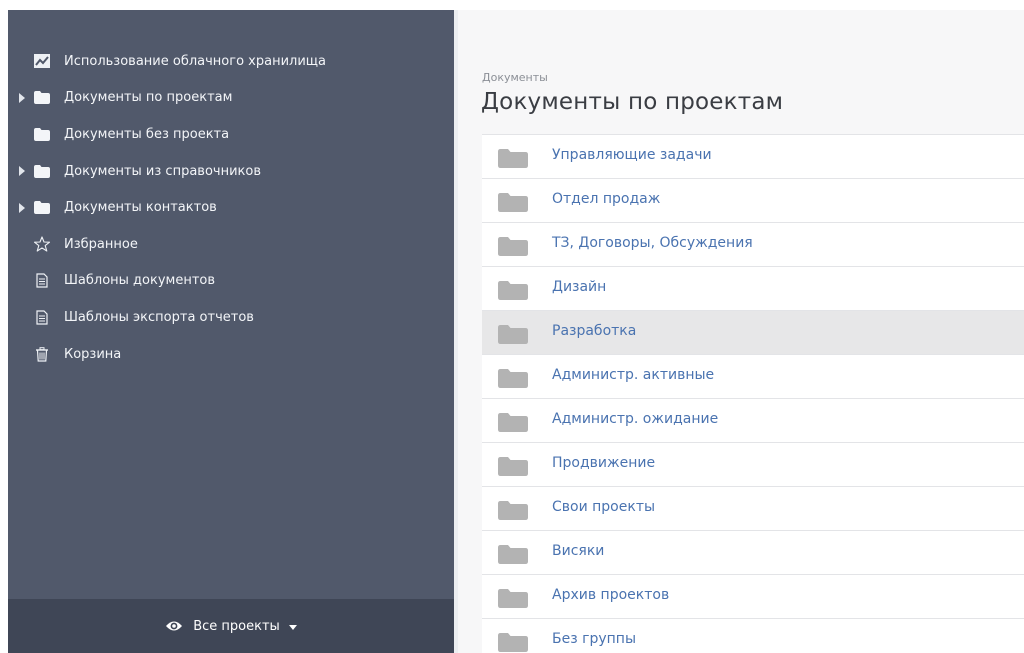 The image size is (1024, 653). Describe the element at coordinates (652, 243) in the screenshot. I see `folder-name: ТЗ, Договоры, Обсуждения` at that location.